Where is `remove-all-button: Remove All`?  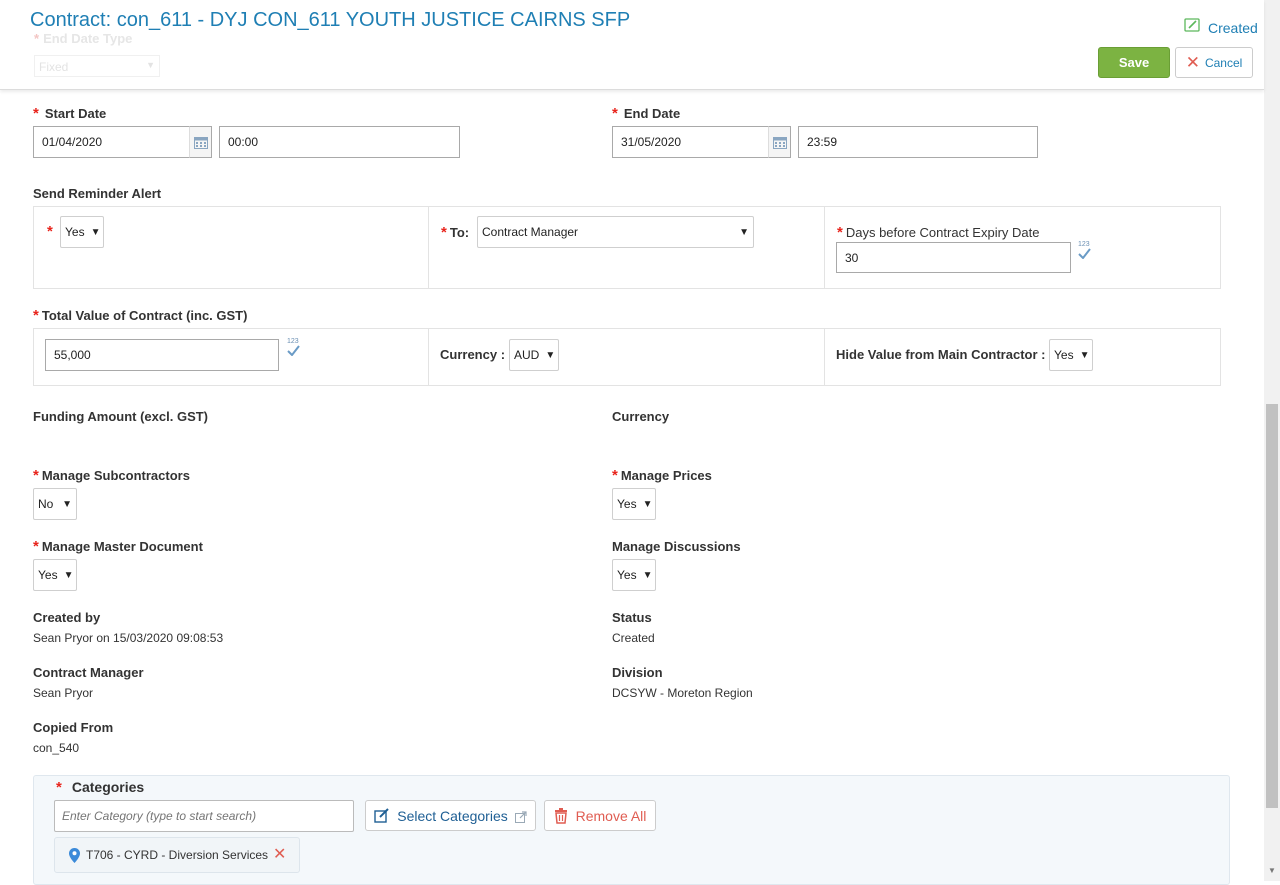 remove-all-button: Remove All is located at coordinates (600, 815).